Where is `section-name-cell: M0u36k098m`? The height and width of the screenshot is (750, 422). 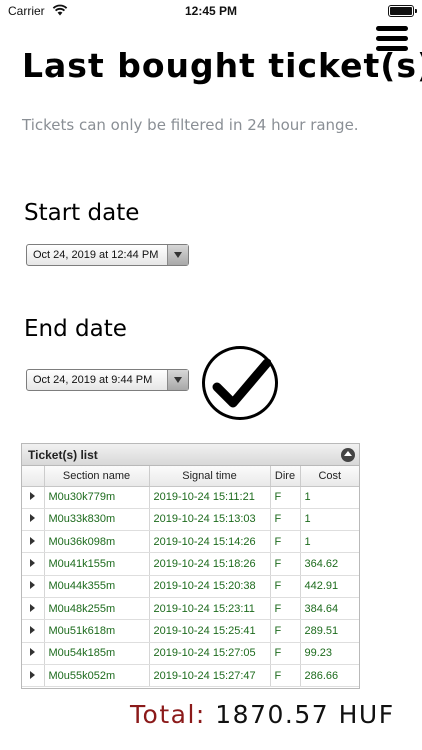
section-name-cell: M0u36k098m is located at coordinates (97, 542).